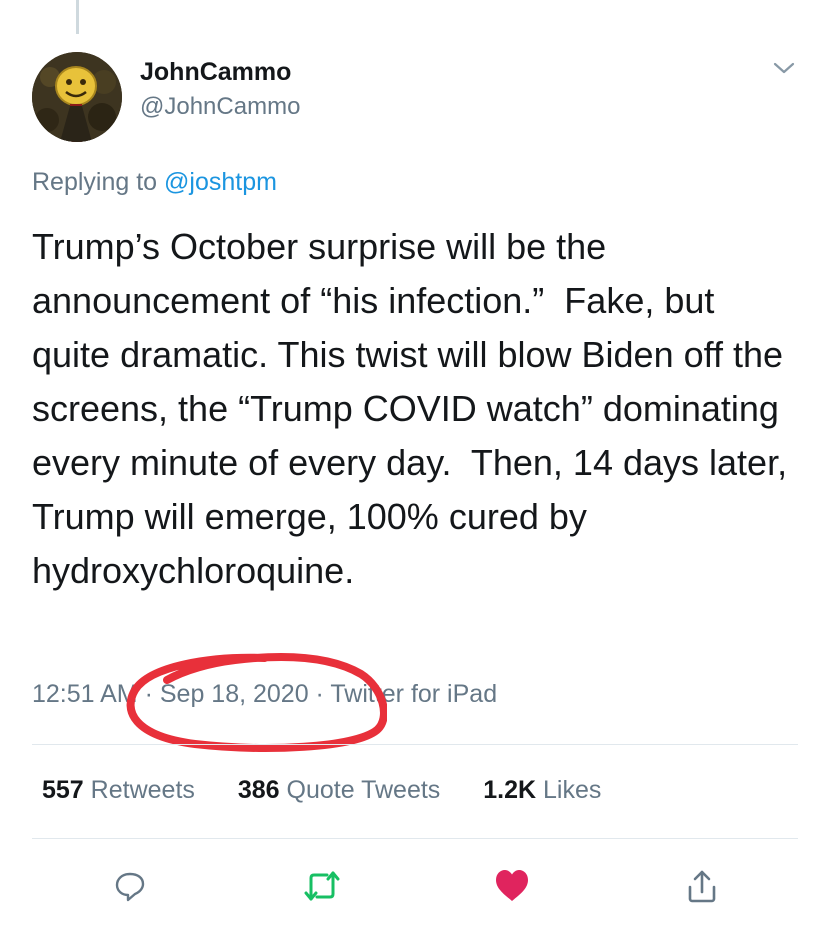 This screenshot has height=928, width=828. Describe the element at coordinates (77, 97) in the screenshot. I see `author-avatar` at that location.